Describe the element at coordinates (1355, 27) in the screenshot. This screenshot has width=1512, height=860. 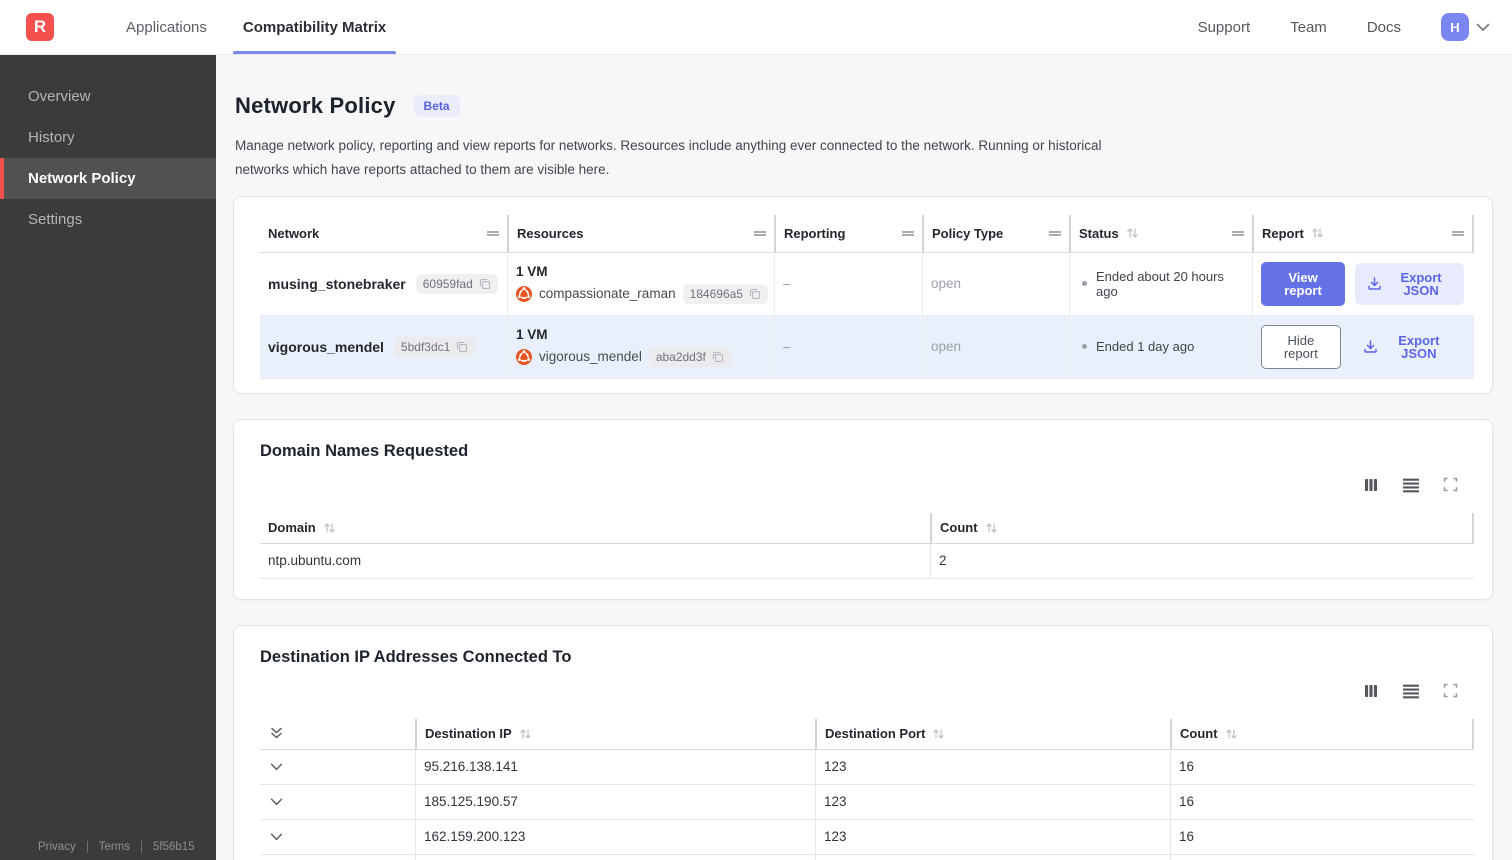
I see `nav-right-links: Support Team Docs H` at that location.